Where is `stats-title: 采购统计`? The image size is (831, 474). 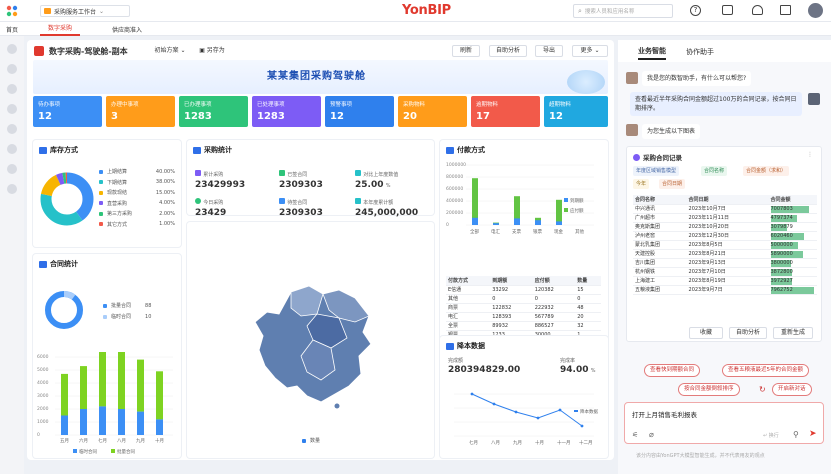 stats-title: 采购统计 is located at coordinates (218, 150).